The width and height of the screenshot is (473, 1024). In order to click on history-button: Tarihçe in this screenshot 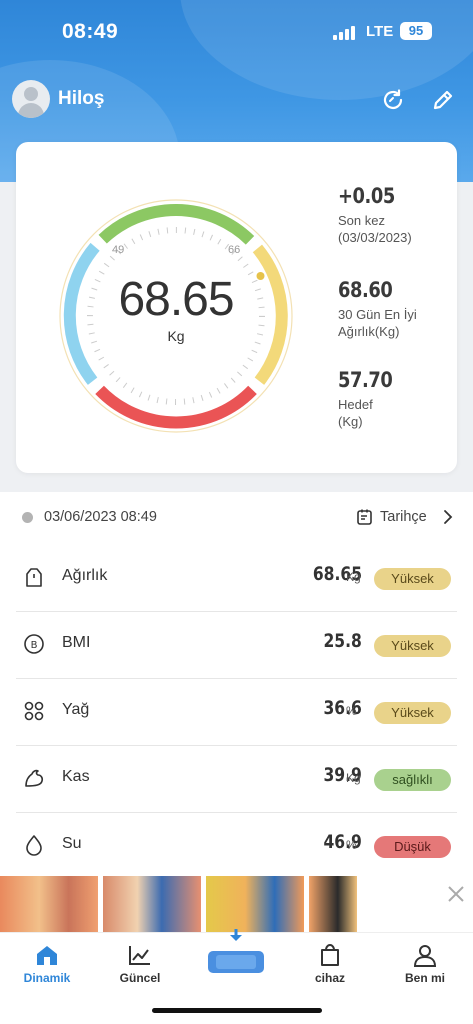, I will do `click(405, 517)`.